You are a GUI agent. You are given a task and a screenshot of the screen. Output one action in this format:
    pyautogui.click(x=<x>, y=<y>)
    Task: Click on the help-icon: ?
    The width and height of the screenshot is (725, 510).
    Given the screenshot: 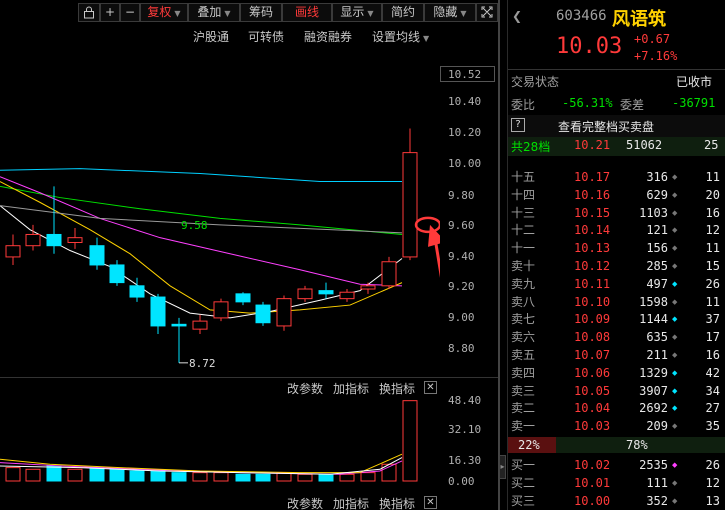 What is the action you would take?
    pyautogui.click(x=518, y=125)
    